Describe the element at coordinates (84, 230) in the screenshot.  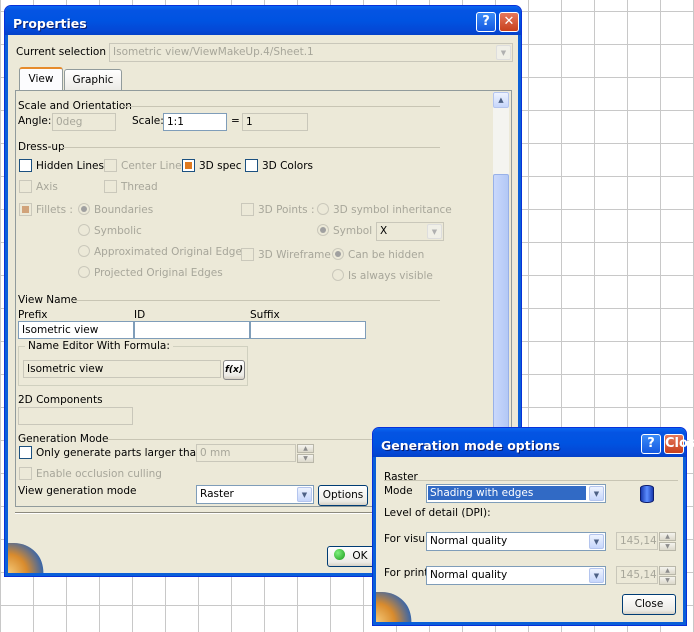
I see `symbolic-radio` at that location.